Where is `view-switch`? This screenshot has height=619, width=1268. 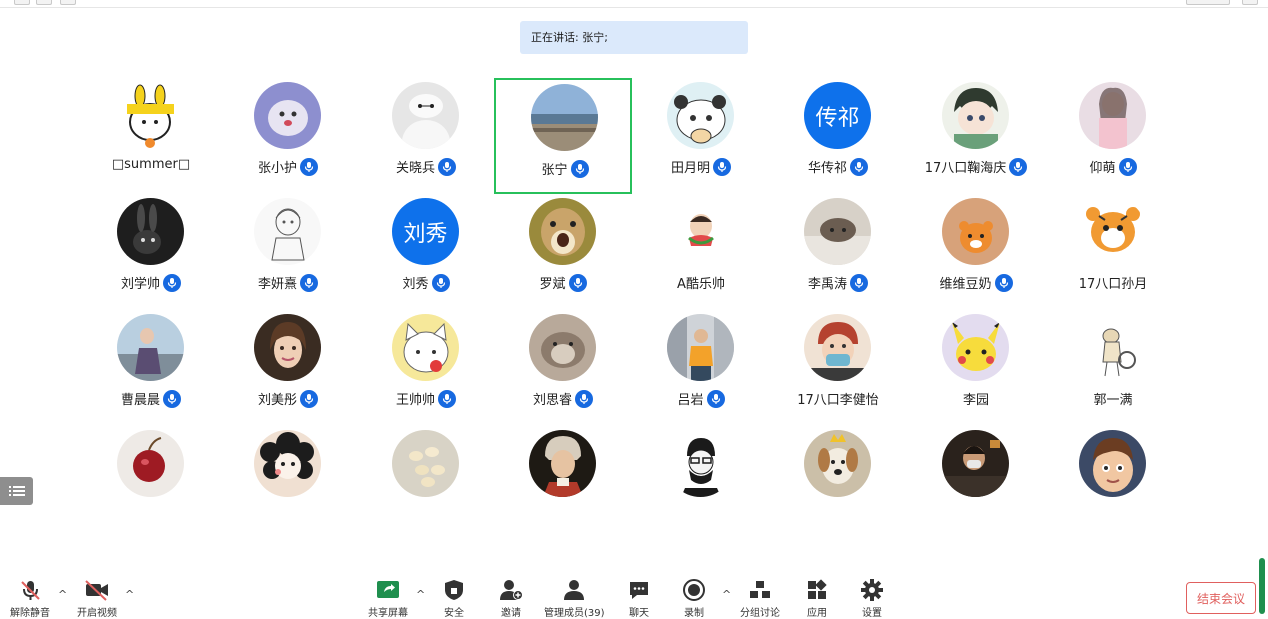 view-switch is located at coordinates (1208, 2).